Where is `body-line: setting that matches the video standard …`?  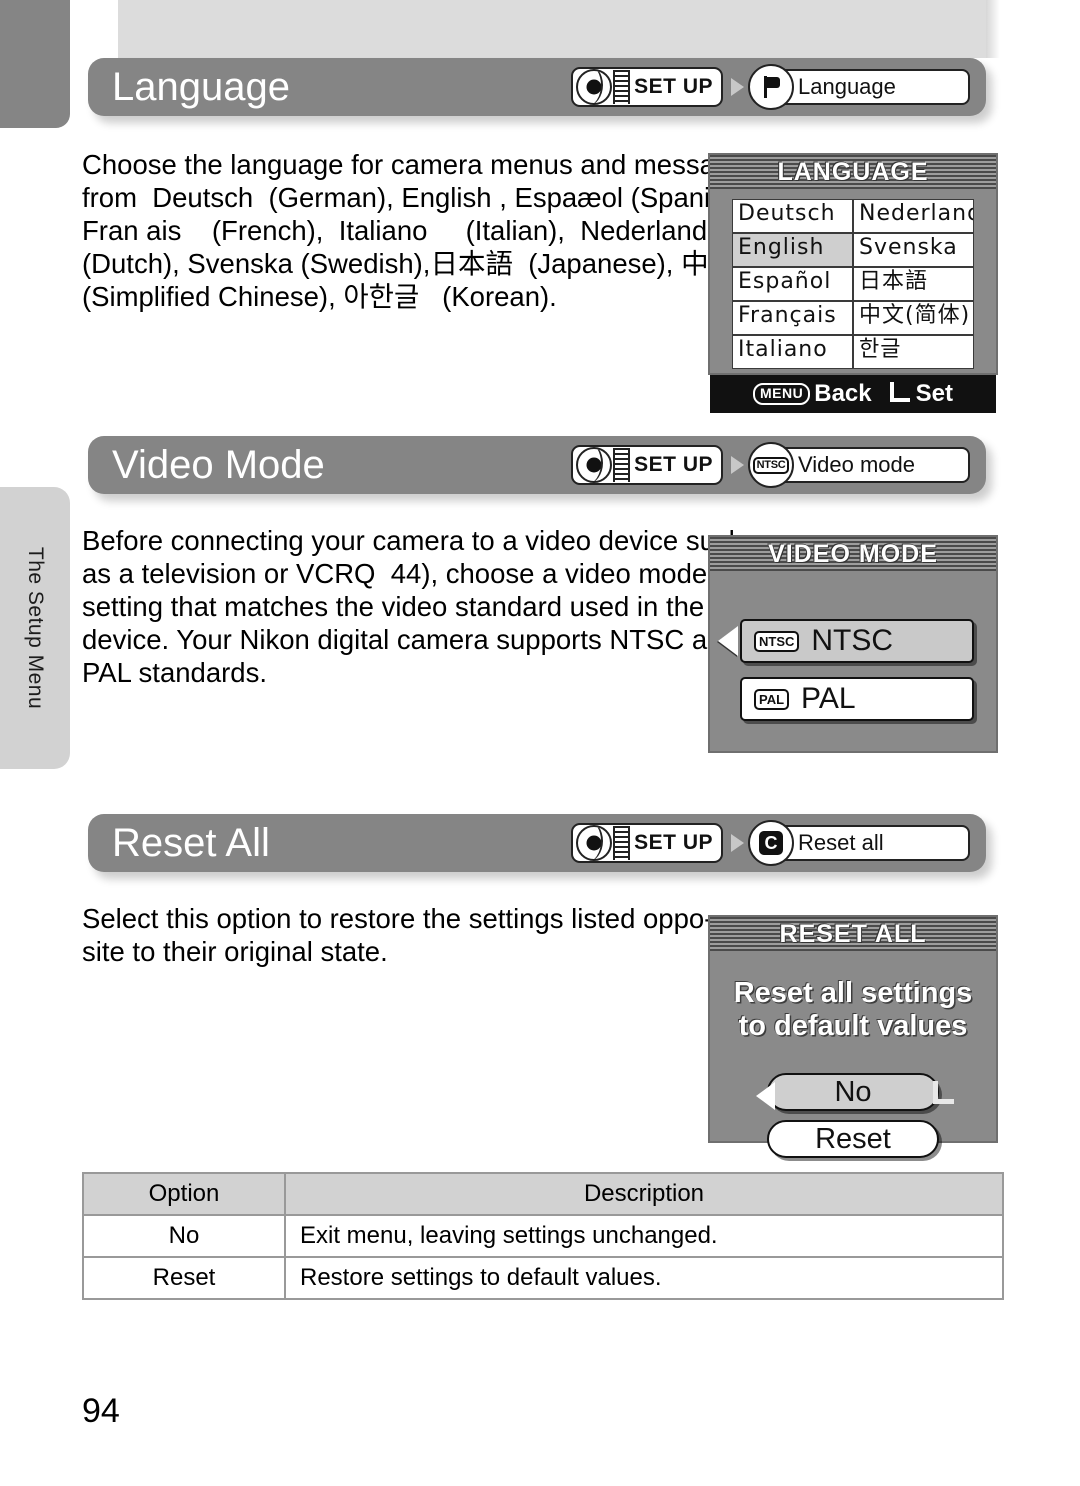 body-line: setting that matches the video standard … is located at coordinates (393, 606).